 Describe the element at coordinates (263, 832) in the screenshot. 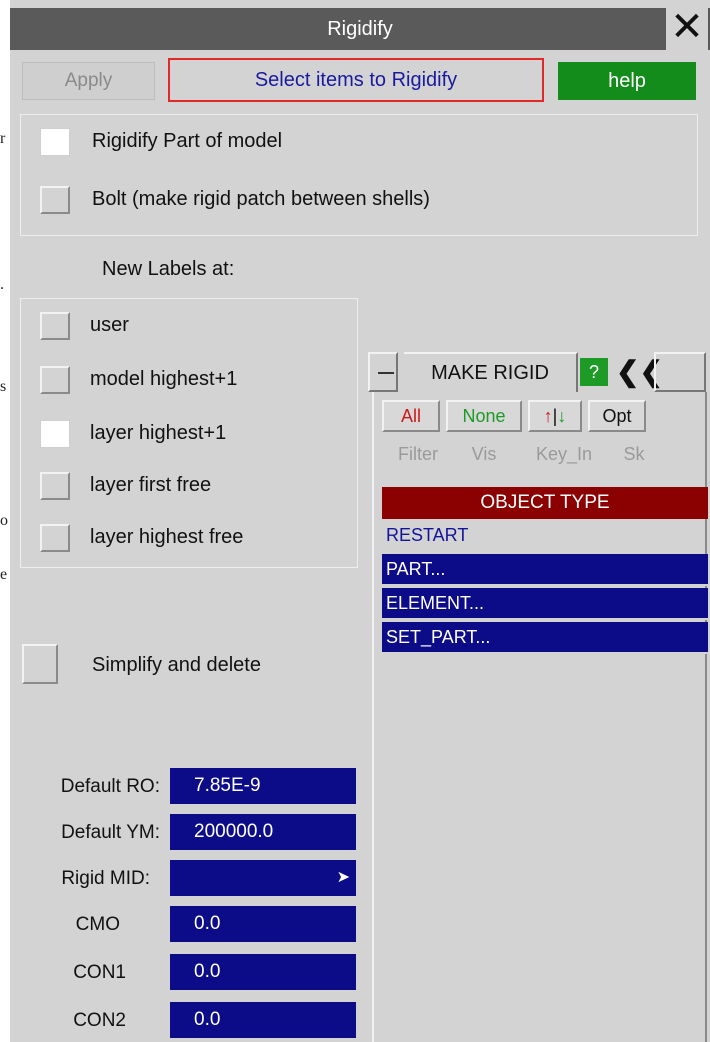

I see `default-ym-field: 200000.0` at that location.